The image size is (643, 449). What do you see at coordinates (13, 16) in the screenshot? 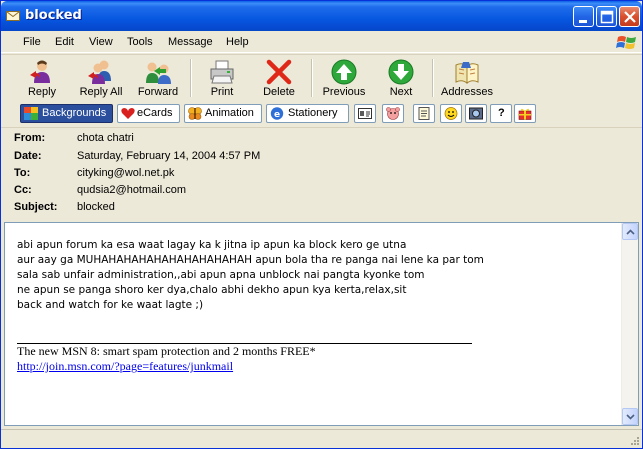
I see `envelope-icon` at bounding box center [13, 16].